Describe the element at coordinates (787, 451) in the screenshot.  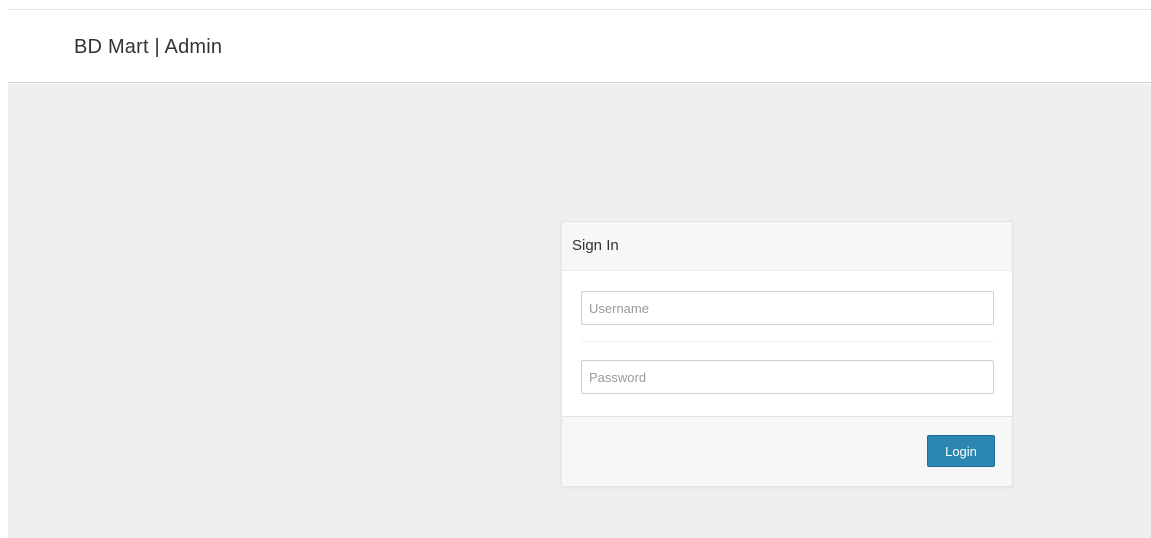
I see `signin-panel-footer: Login` at that location.